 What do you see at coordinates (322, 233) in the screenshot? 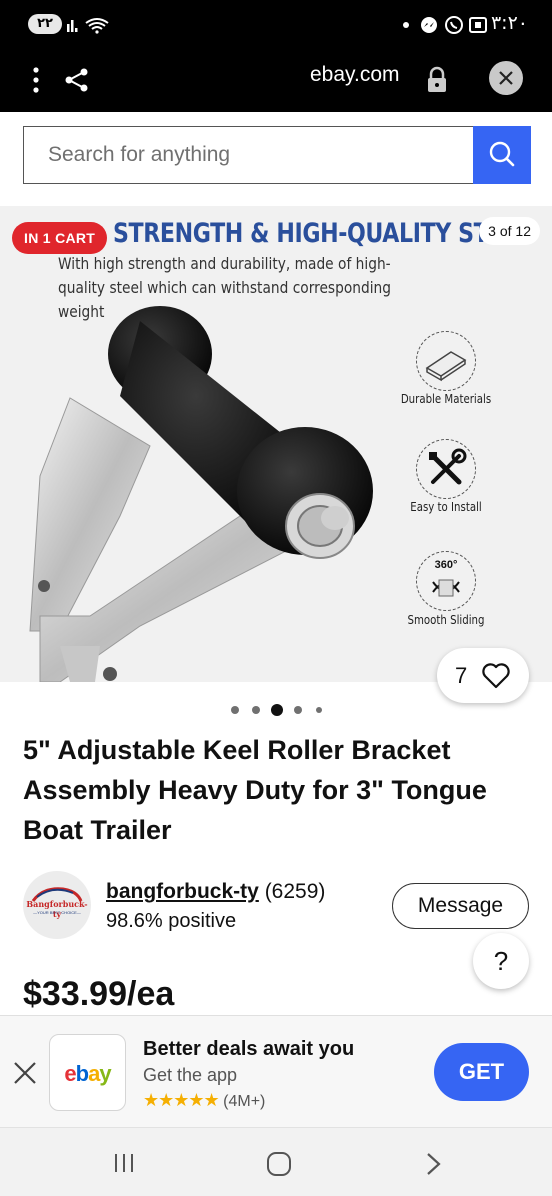
I see `image-headline: STRENGTH & HIGH-QUALITY STEEL` at bounding box center [322, 233].